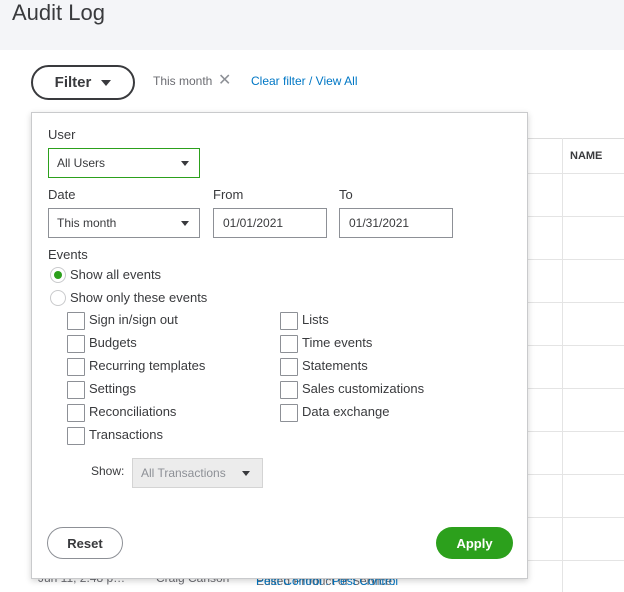  What do you see at coordinates (81, 163) in the screenshot?
I see `user-select-value: All Users` at bounding box center [81, 163].